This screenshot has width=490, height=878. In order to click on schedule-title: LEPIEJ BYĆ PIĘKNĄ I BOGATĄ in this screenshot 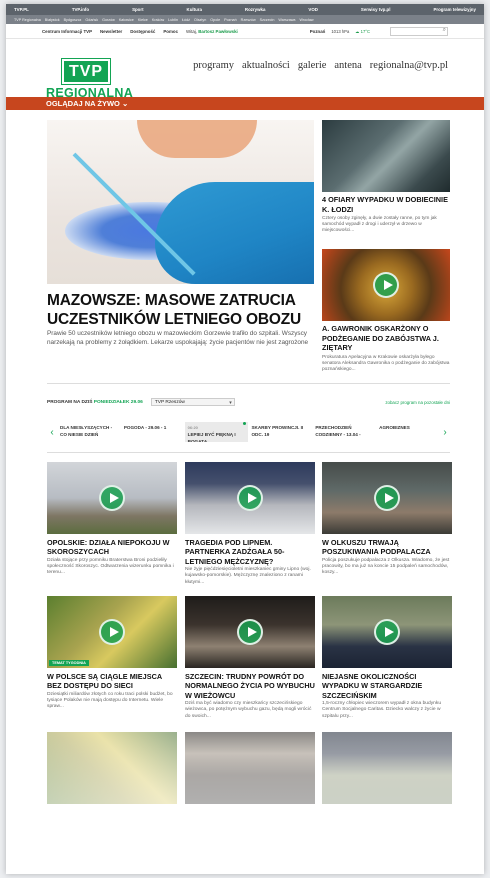, I will do `click(211, 437)`.